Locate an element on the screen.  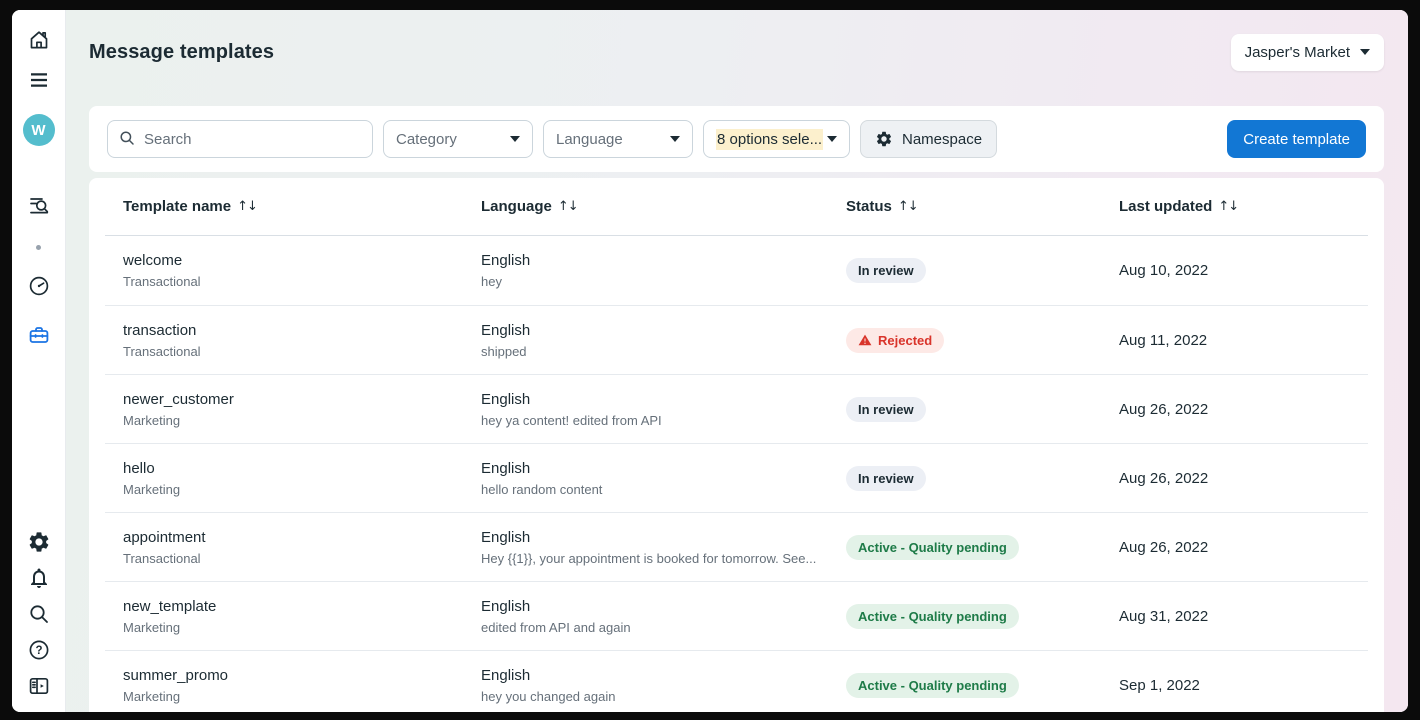
namespace-button: Namespace is located at coordinates (929, 139).